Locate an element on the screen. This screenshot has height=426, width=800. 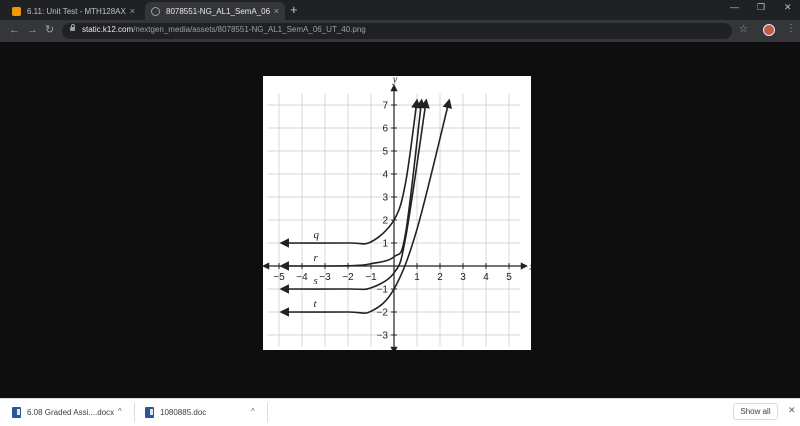
back-button: ← is located at coordinates (14, 30).